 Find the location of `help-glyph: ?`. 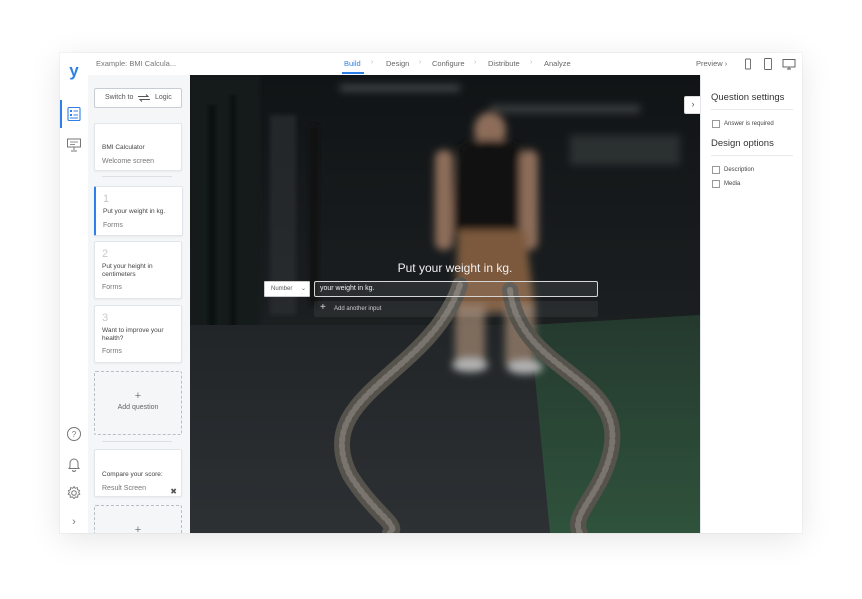

help-glyph: ? is located at coordinates (74, 434).